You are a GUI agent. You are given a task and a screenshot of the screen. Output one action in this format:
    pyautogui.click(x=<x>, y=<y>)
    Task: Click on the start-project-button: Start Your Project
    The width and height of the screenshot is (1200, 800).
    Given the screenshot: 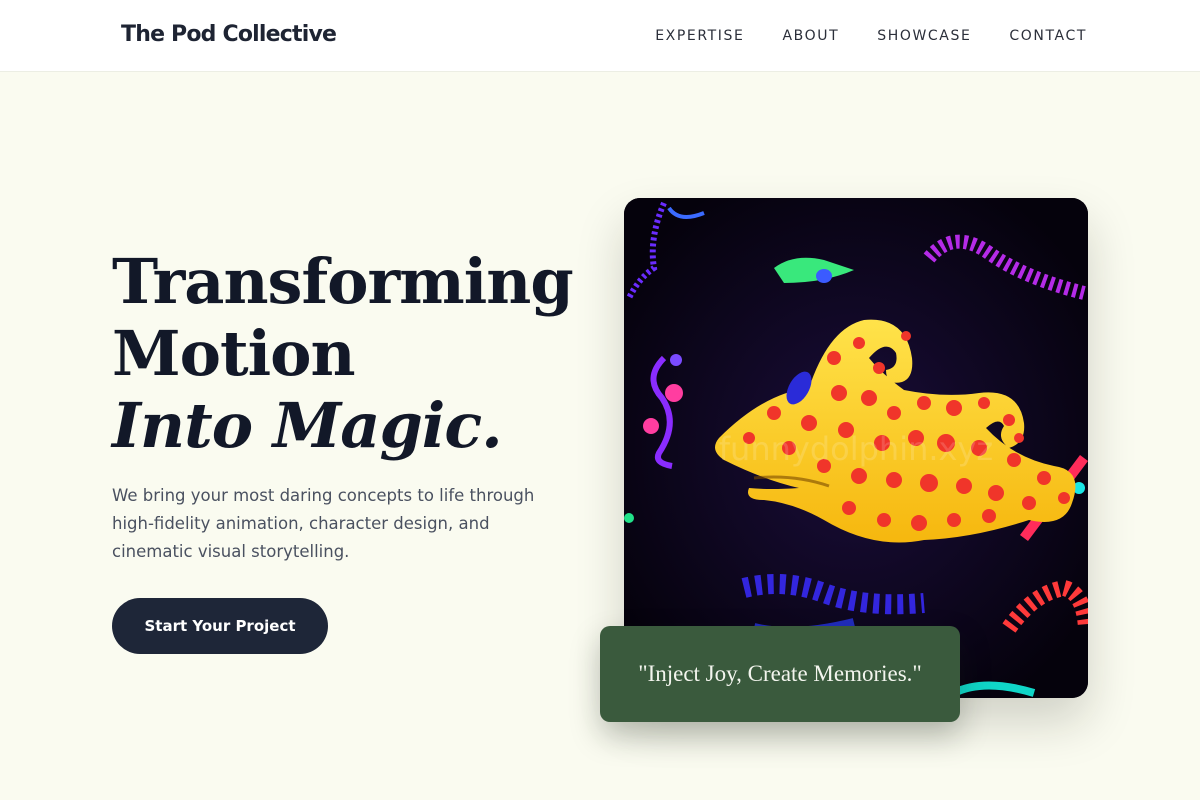 What is the action you would take?
    pyautogui.click(x=220, y=626)
    